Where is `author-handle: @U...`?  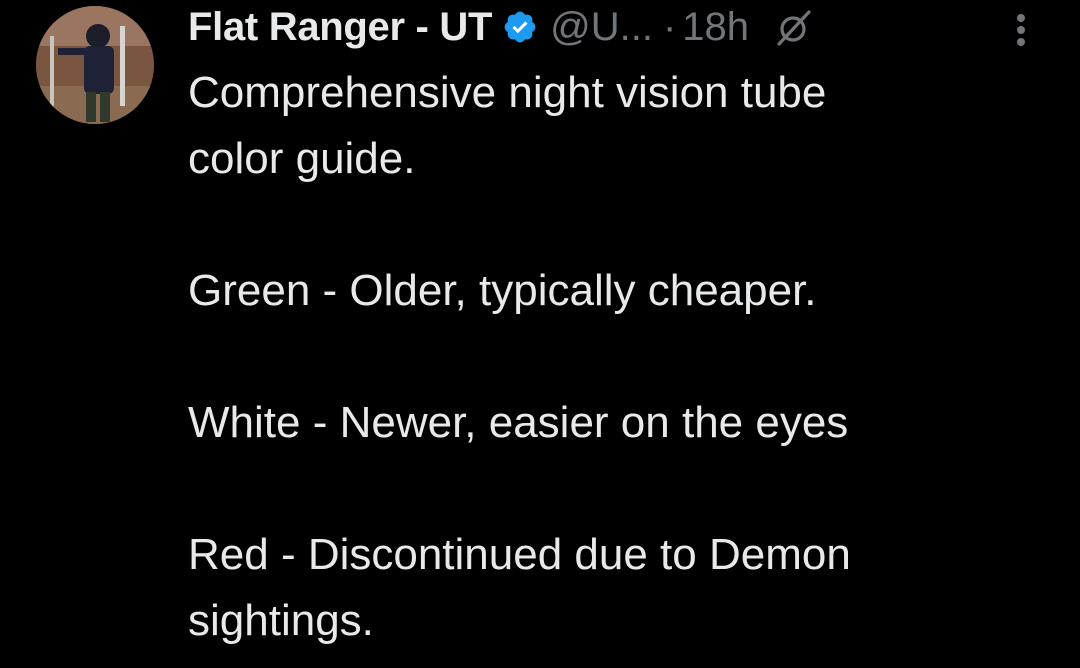 author-handle: @U... is located at coordinates (601, 27).